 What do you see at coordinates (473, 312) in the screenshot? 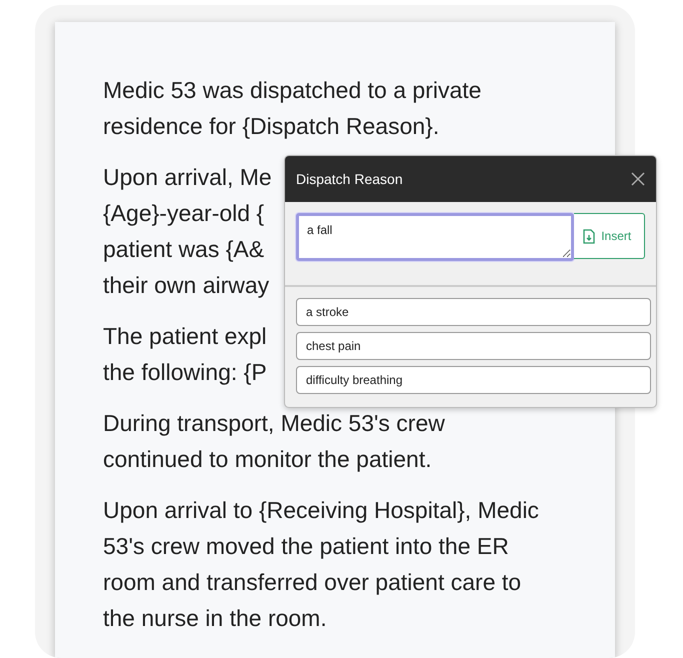
I see `suggestion-item: a stroke` at bounding box center [473, 312].